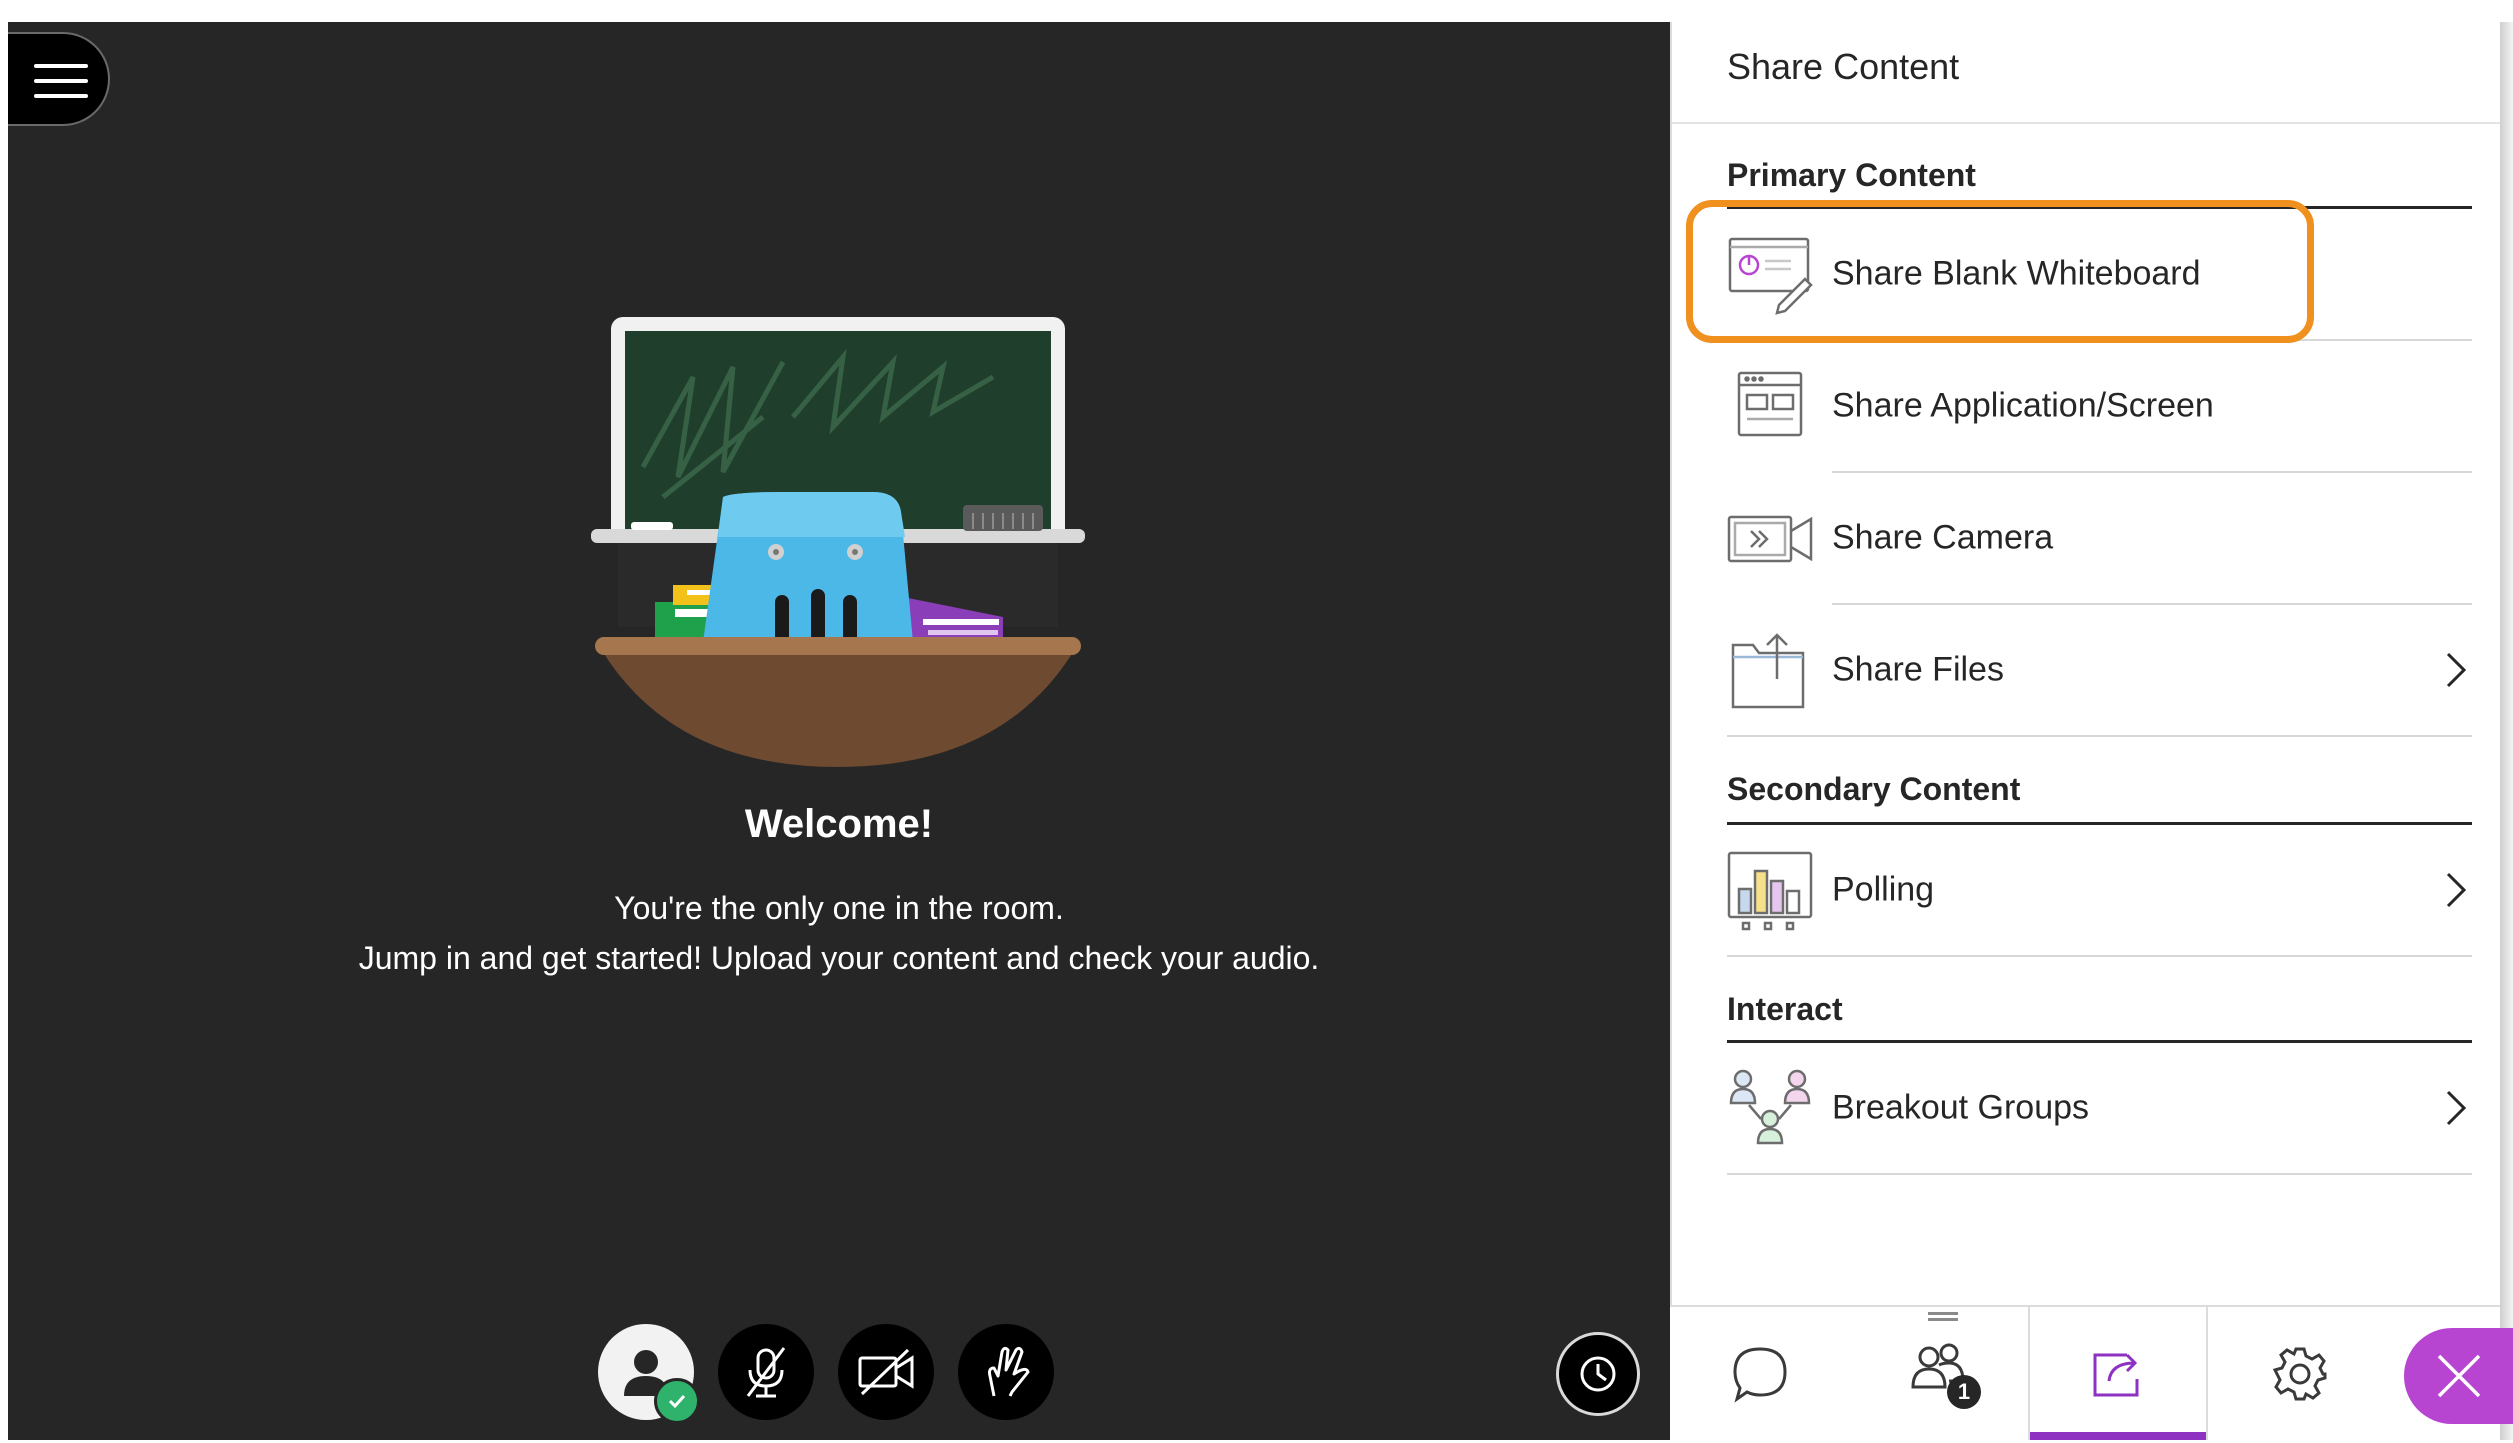 This screenshot has height=1443, width=2513. Describe the element at coordinates (1964, 1391) in the screenshot. I see `attendee-count-badge: 1` at that location.